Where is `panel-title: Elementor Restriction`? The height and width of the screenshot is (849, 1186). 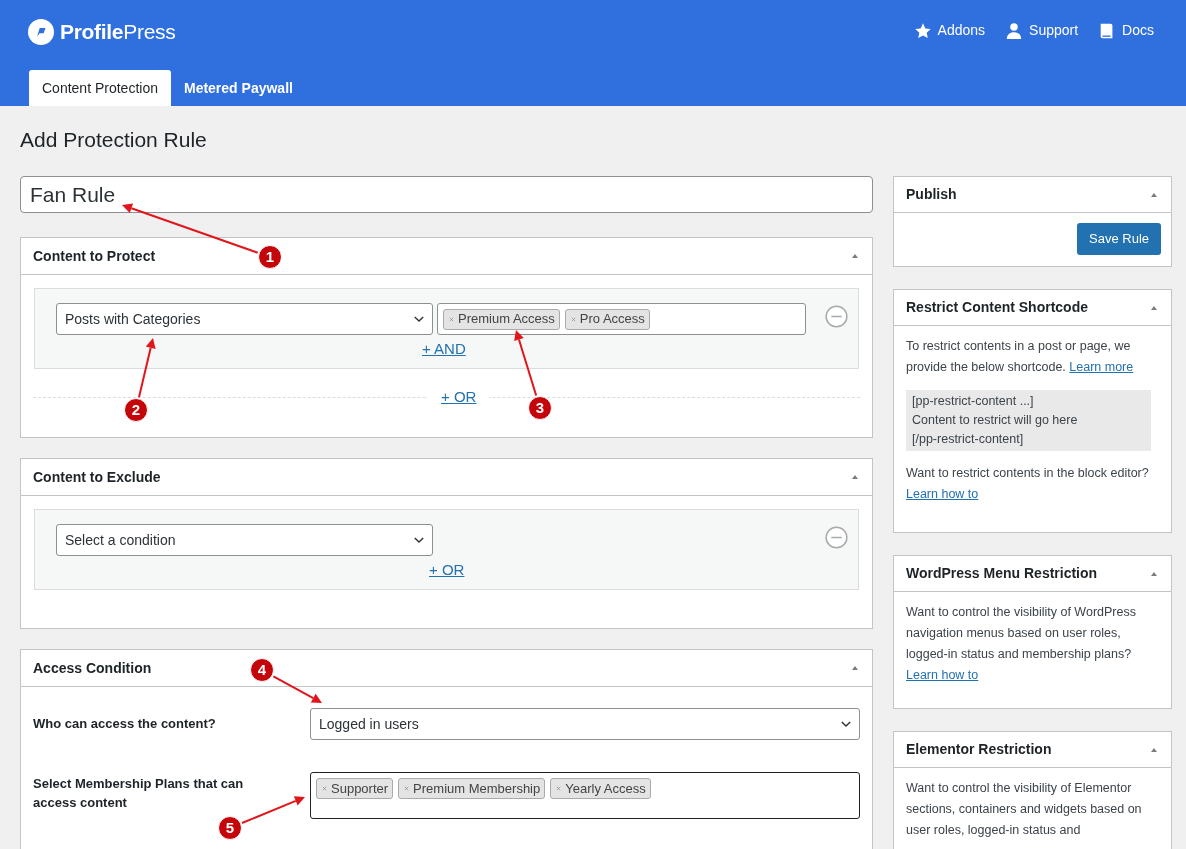
panel-title: Elementor Restriction is located at coordinates (979, 749).